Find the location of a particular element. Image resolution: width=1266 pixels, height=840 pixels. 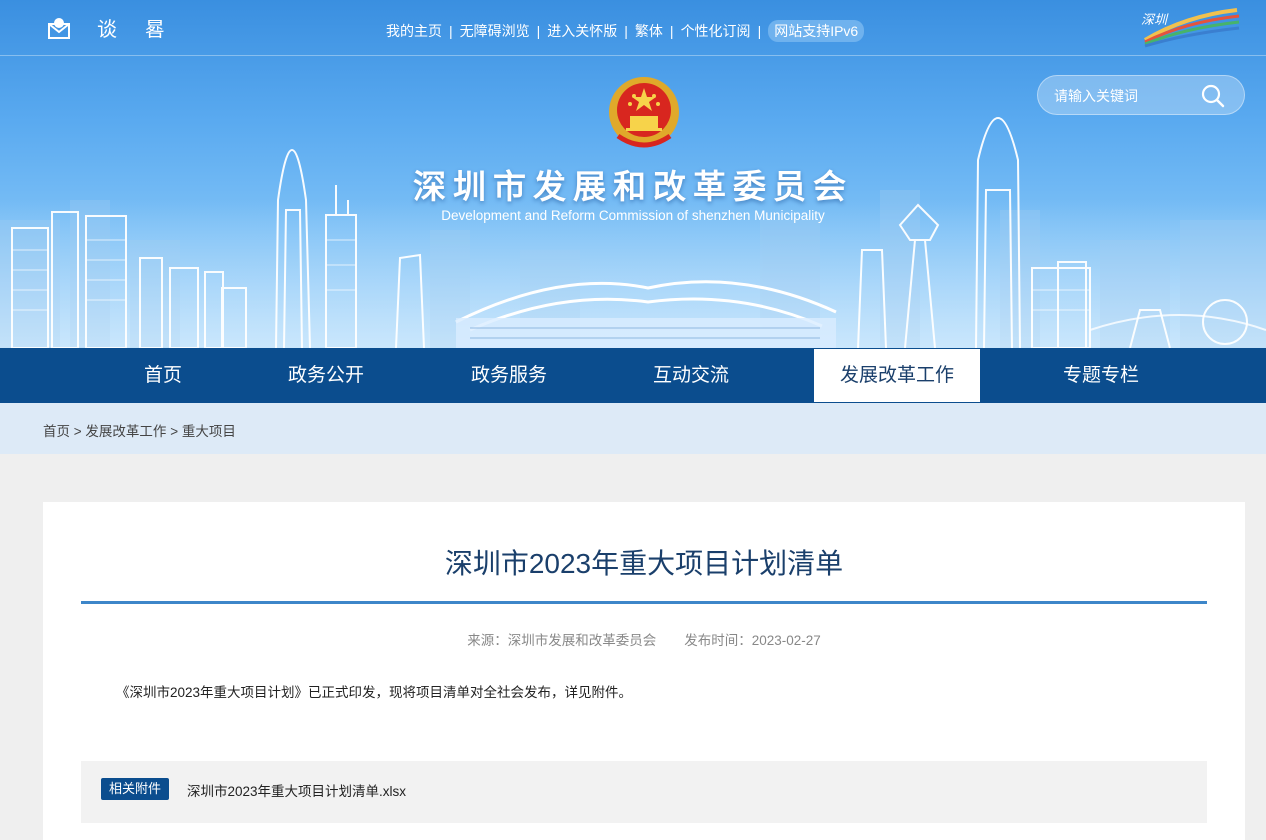

breadcrumb-major-projects: 重大项目 is located at coordinates (209, 431).